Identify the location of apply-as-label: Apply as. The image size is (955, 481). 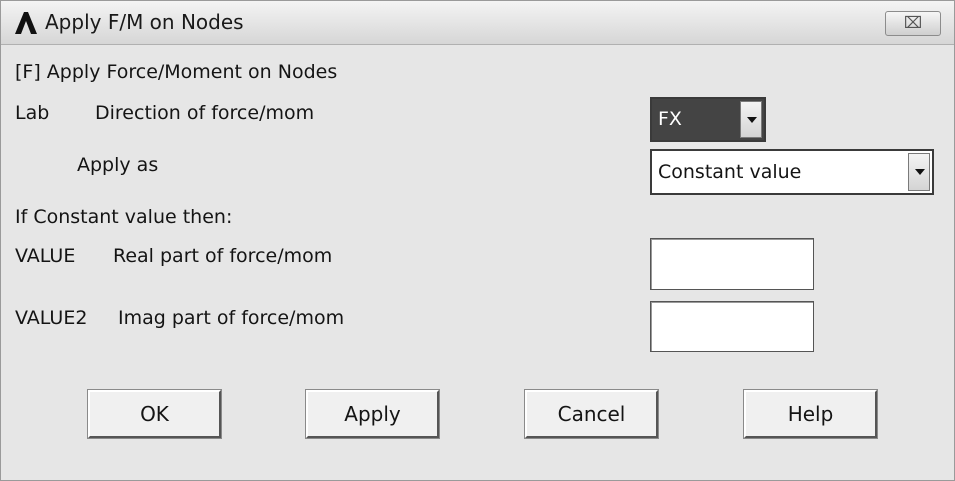
(118, 165).